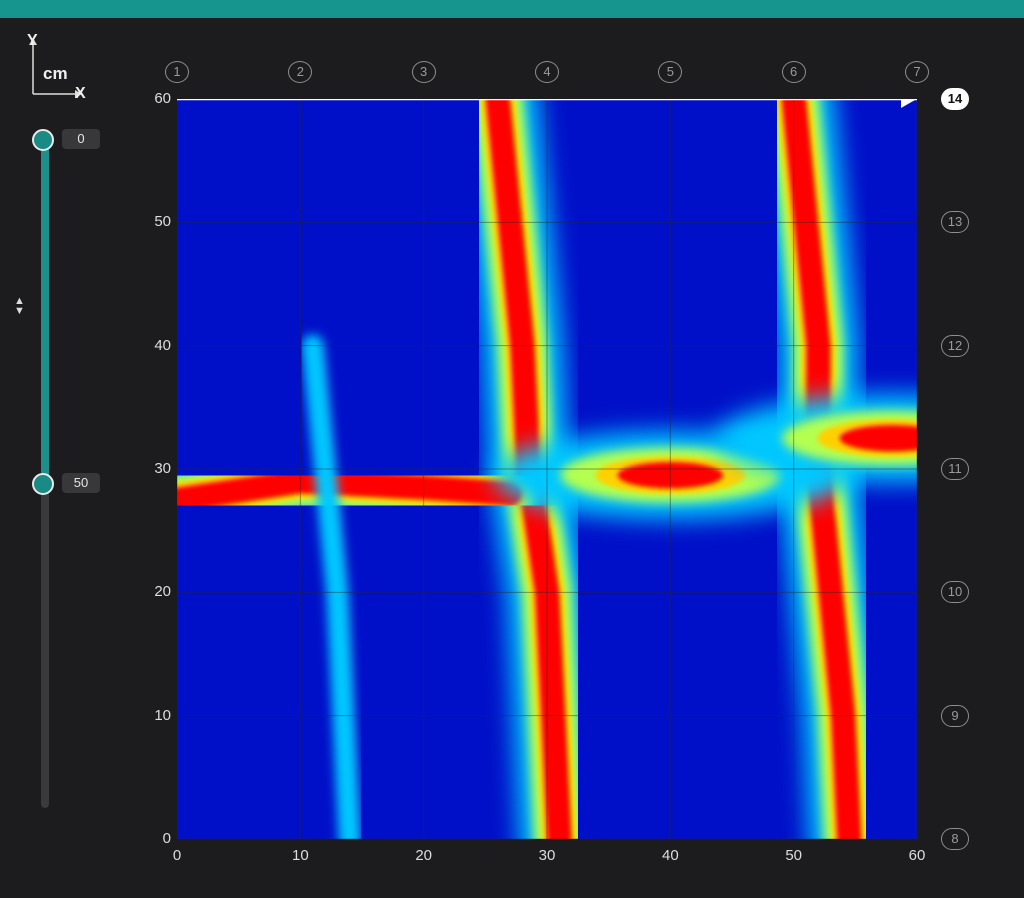  I want to click on row-marker-13: 13, so click(955, 222).